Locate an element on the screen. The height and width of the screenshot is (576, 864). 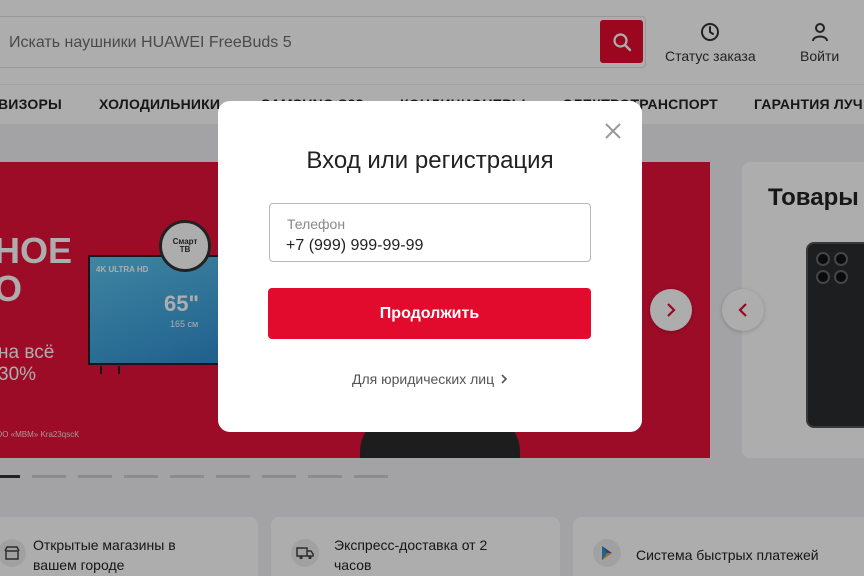
continue-button: Продолжить is located at coordinates (429, 313).